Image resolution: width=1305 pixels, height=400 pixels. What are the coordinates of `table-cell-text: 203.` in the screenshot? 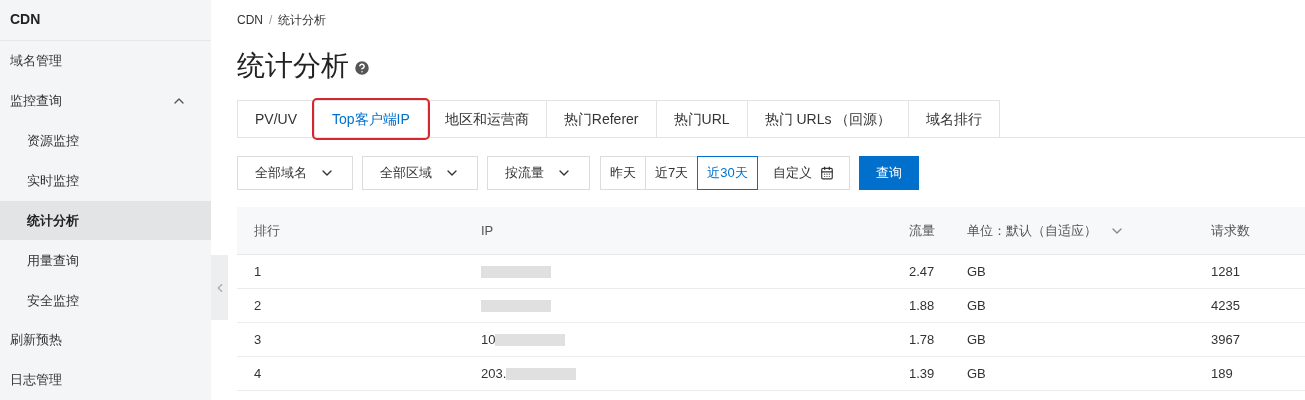 It's located at (494, 373).